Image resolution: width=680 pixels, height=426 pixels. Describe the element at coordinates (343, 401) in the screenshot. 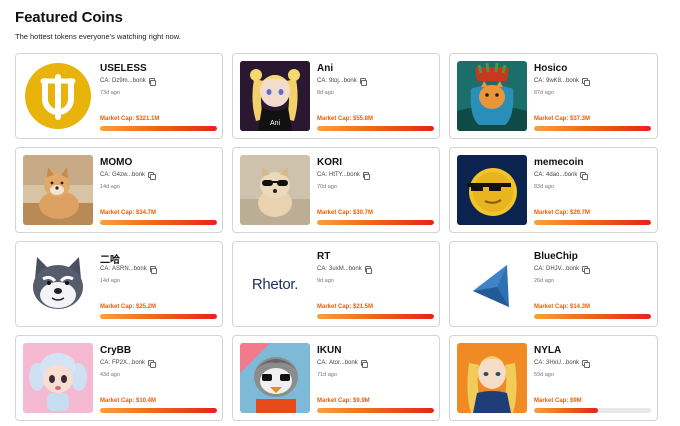

I see `market-cap: Market Cap: $9.9M` at that location.